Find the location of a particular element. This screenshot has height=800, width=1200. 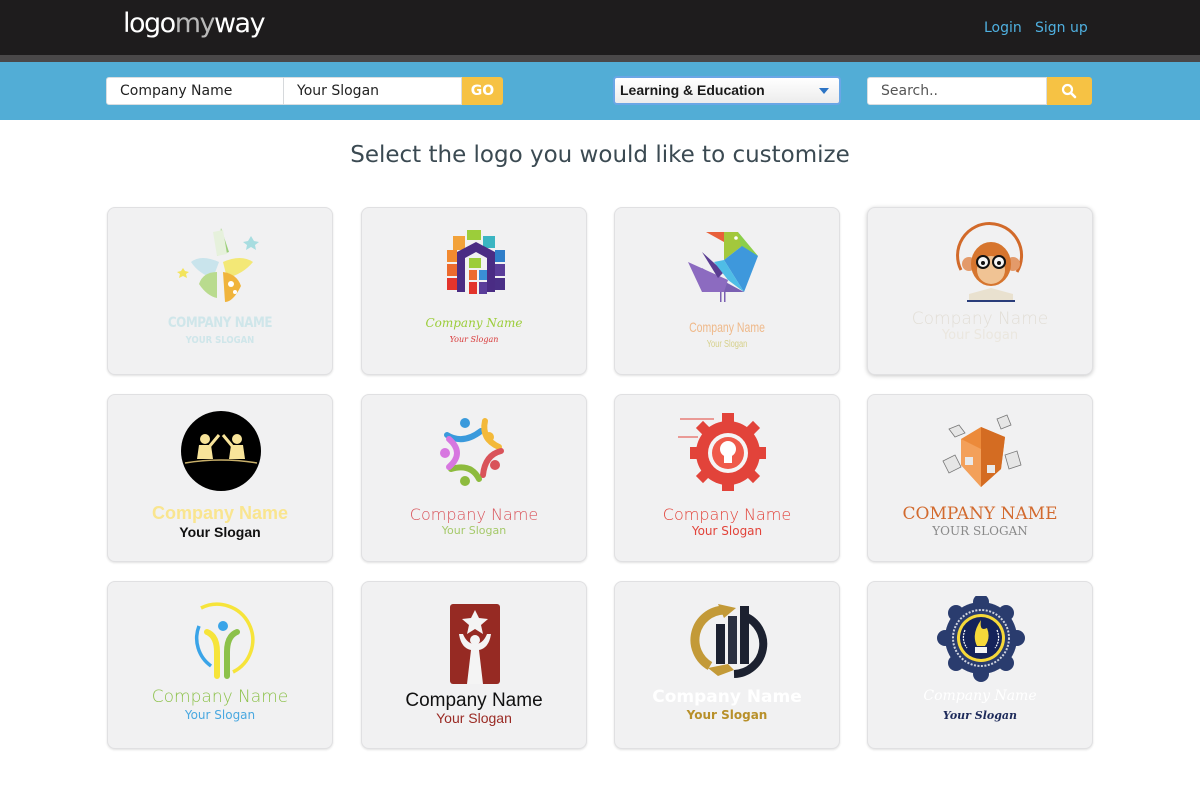

login-link: Login is located at coordinates (1003, 28).